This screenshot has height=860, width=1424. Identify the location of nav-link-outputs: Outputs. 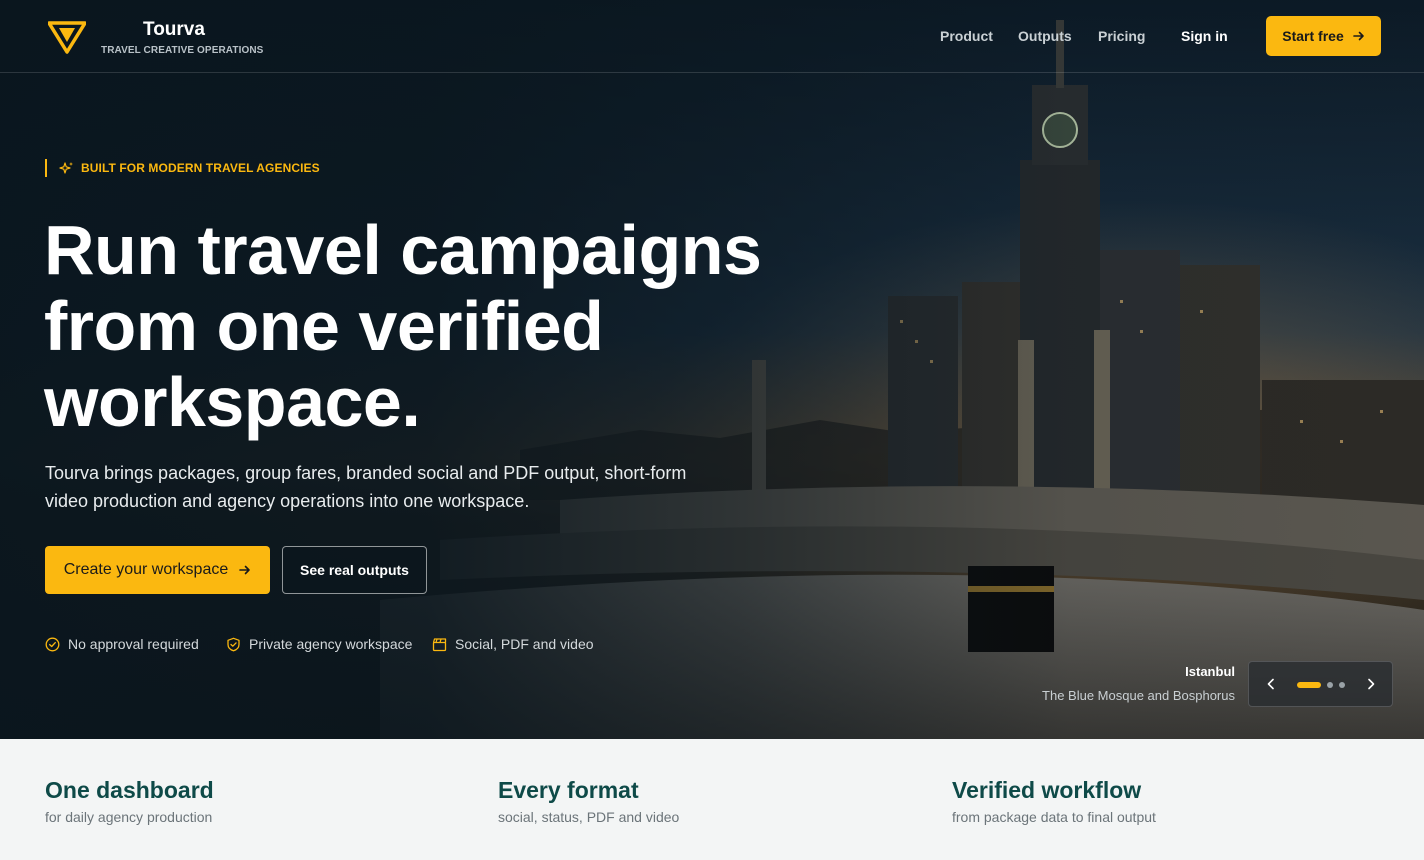
(1045, 36).